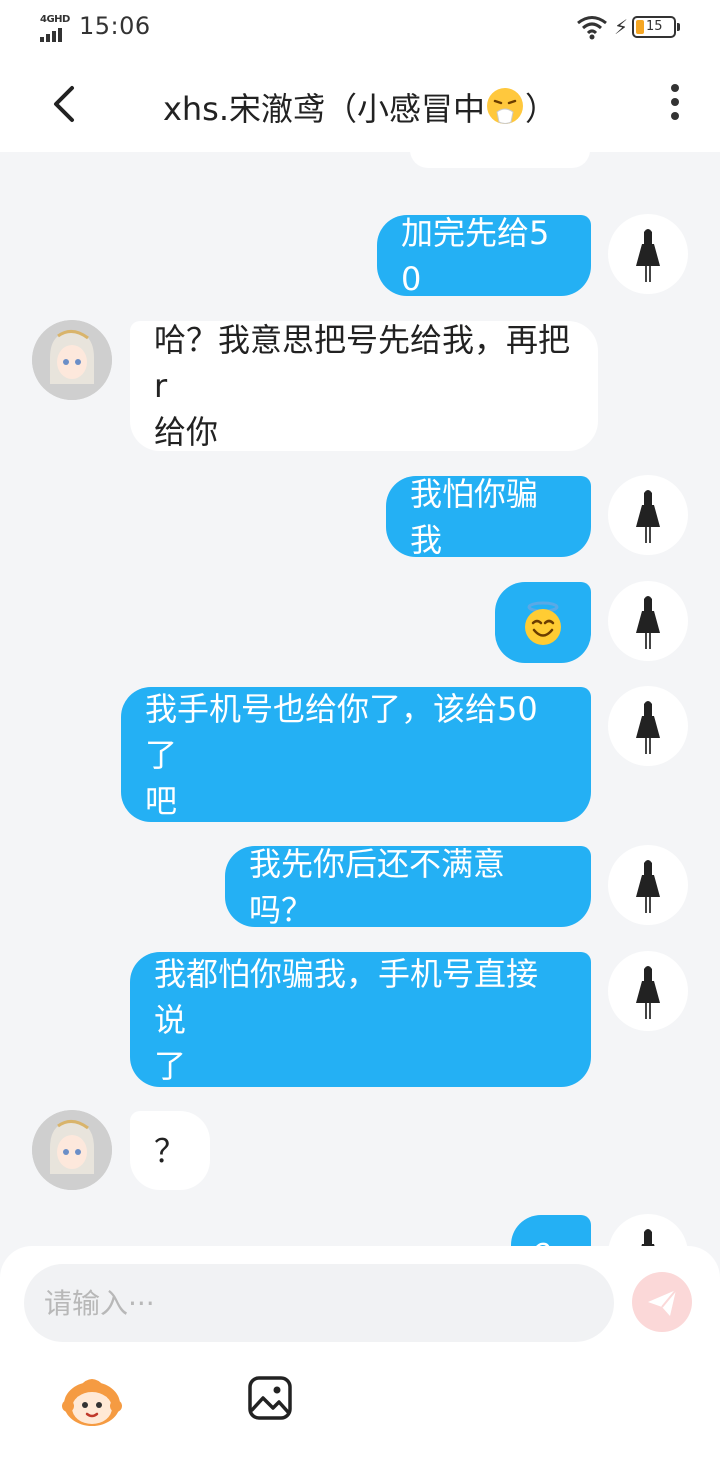  Describe the element at coordinates (346, 1019) in the screenshot. I see `message-text: 我都怕你骗我，手机号直接说 了` at that location.